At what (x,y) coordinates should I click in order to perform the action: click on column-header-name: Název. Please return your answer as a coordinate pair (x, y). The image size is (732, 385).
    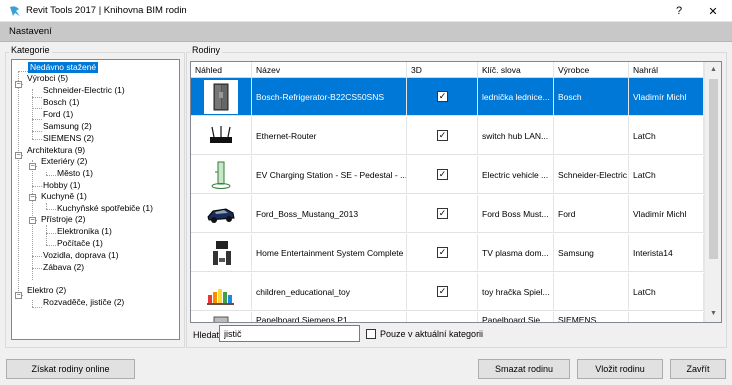
    Looking at the image, I should click on (329, 70).